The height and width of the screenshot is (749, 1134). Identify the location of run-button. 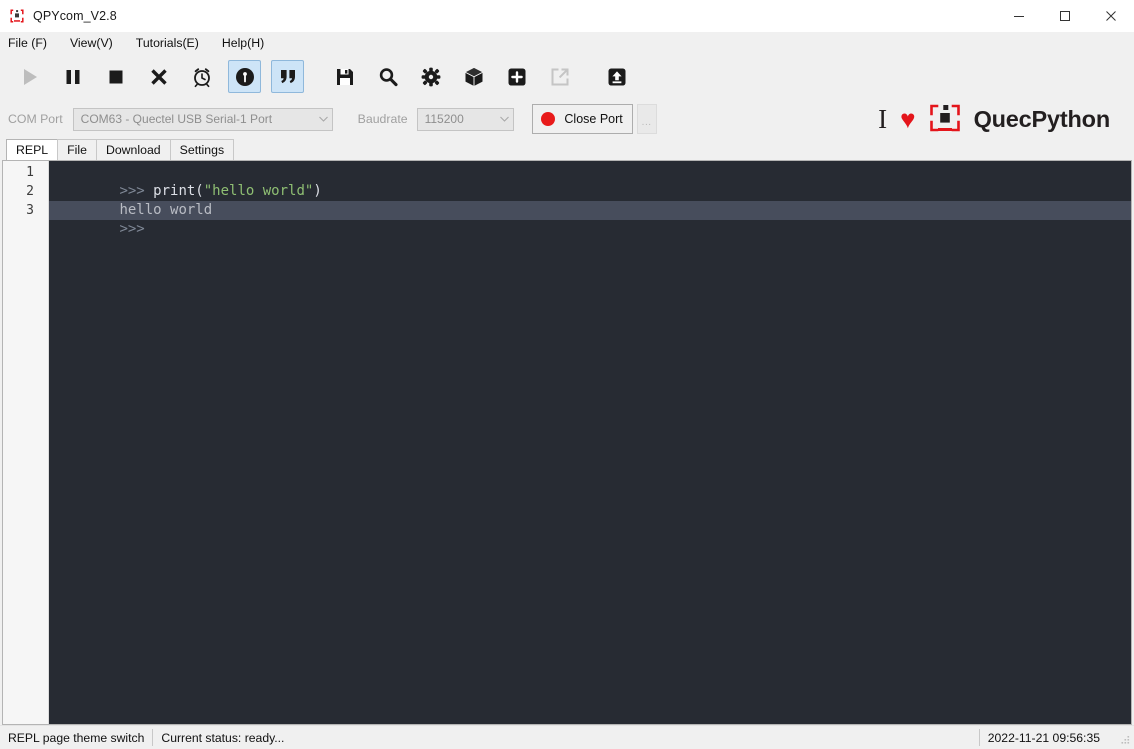
(29, 76).